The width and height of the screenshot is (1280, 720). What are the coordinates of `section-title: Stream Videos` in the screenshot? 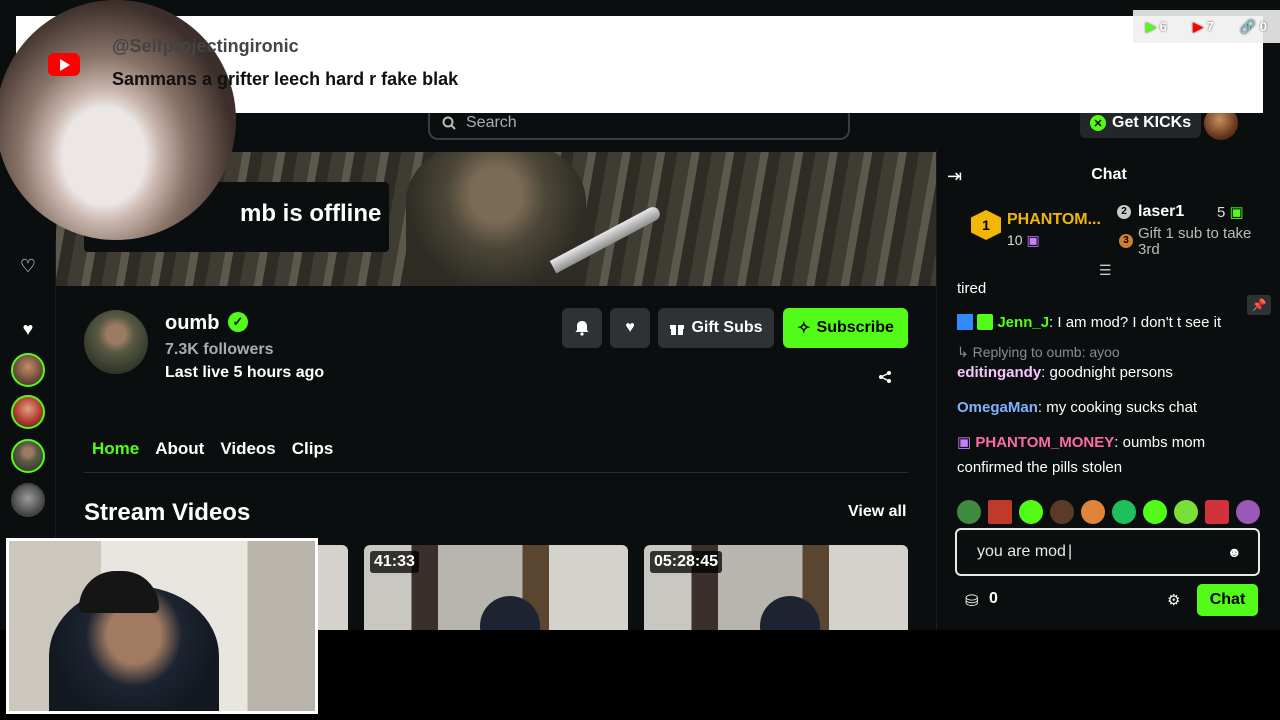 It's located at (167, 512).